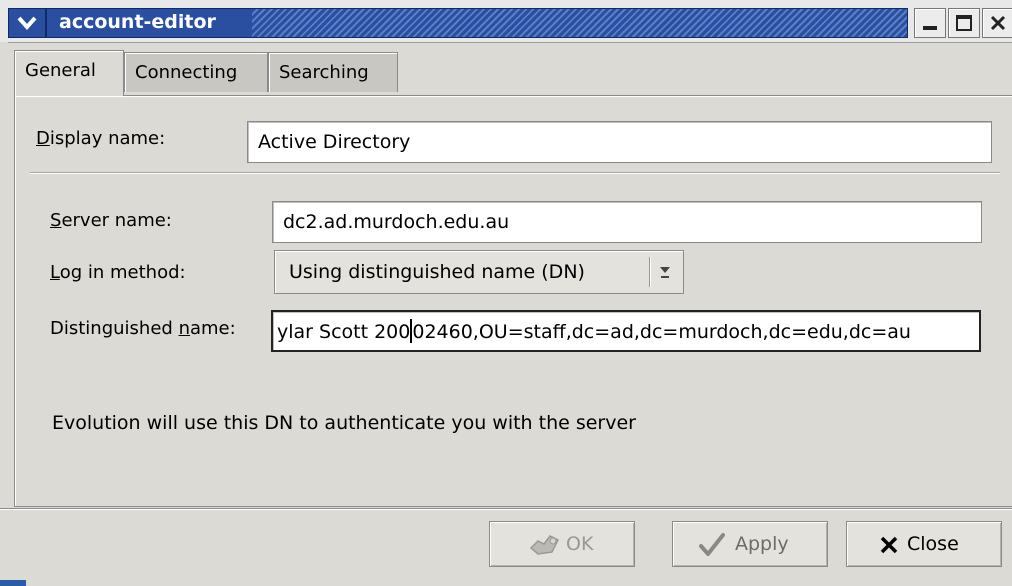 The width and height of the screenshot is (1012, 586). What do you see at coordinates (196, 72) in the screenshot?
I see `tab-connecting: Connecting` at bounding box center [196, 72].